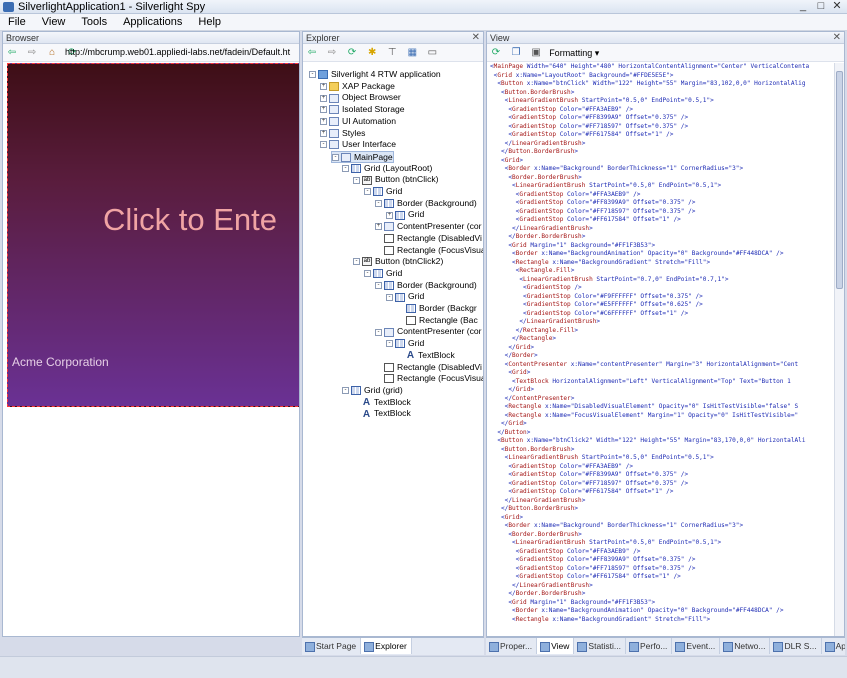 Image resolution: width=847 pixels, height=678 pixels. I want to click on click-to-enter-text: Click to Ente, so click(190, 220).